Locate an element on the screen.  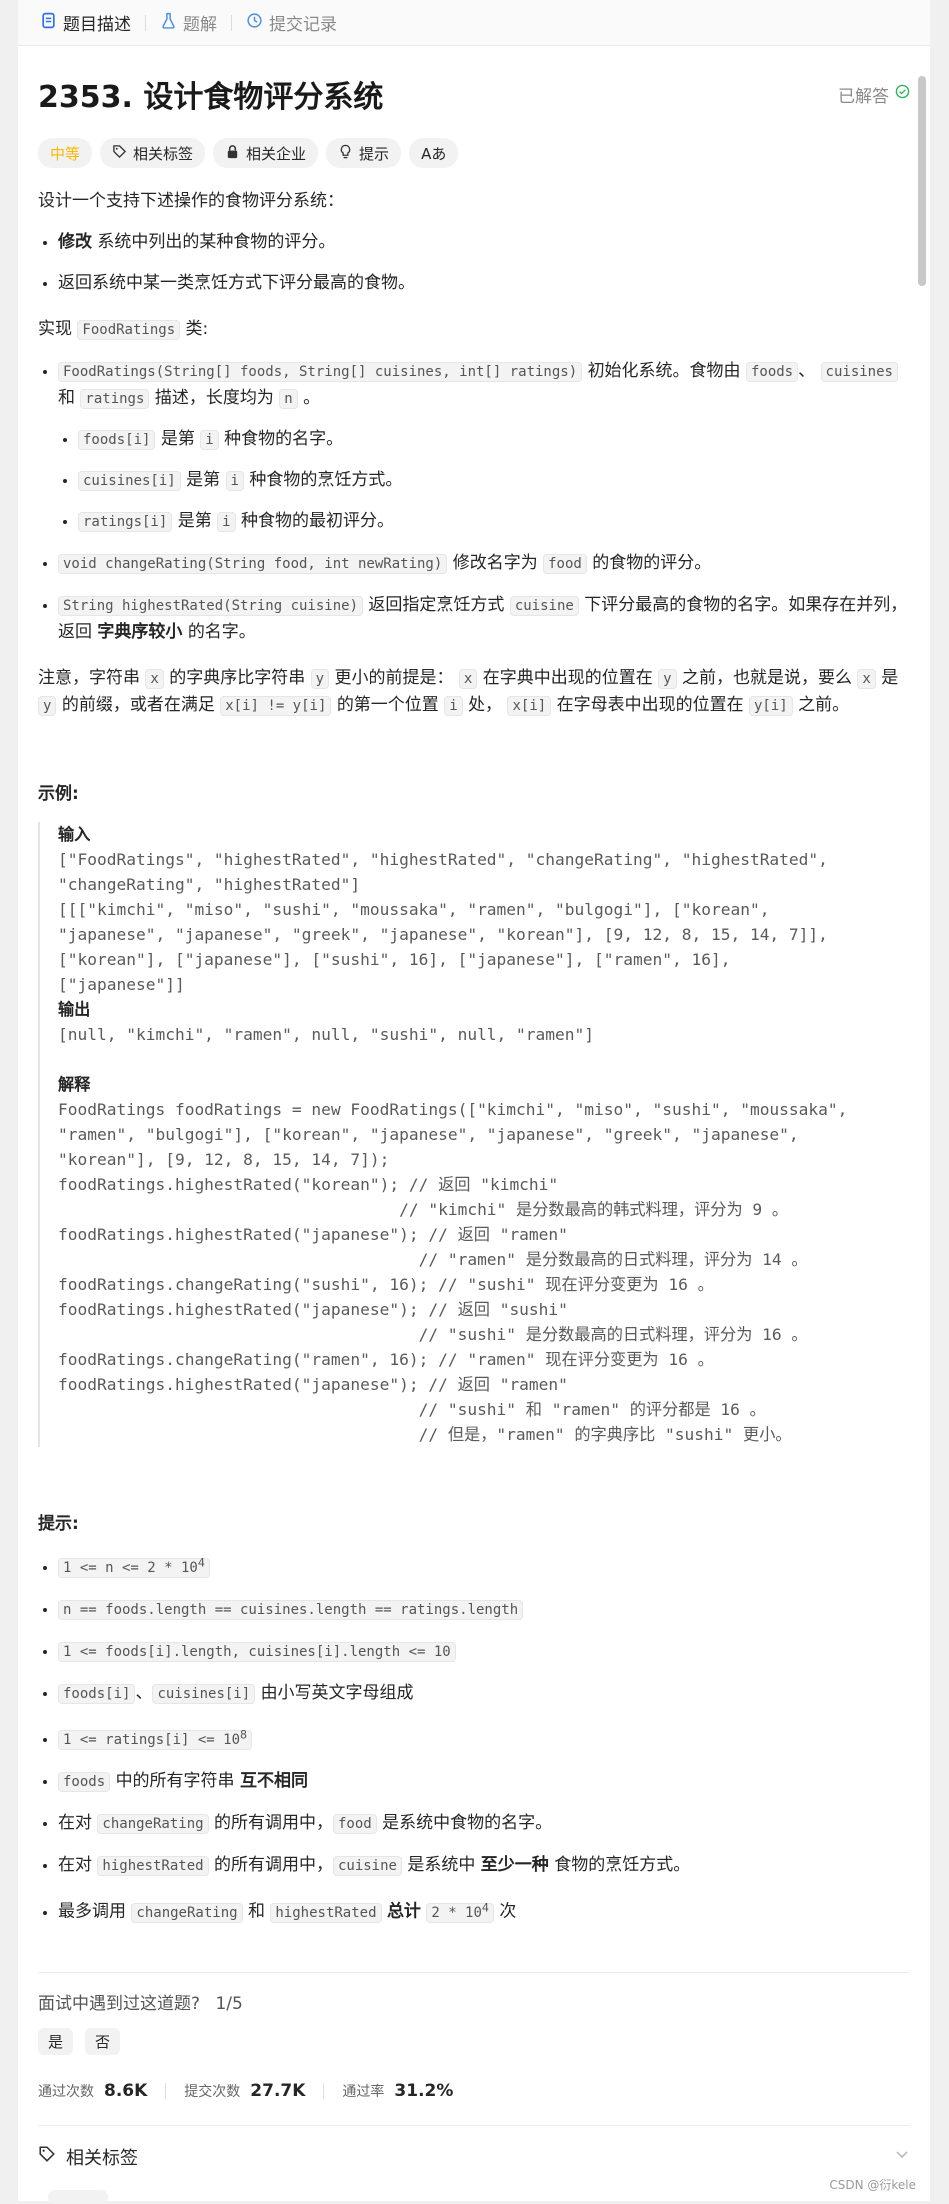
tab-submissions-label: 提交记录 is located at coordinates (303, 25).